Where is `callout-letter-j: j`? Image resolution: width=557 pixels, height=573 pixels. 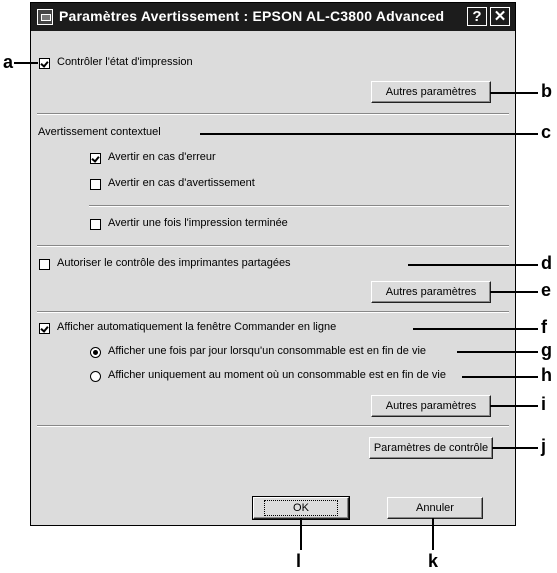
callout-letter-j: j is located at coordinates (544, 446).